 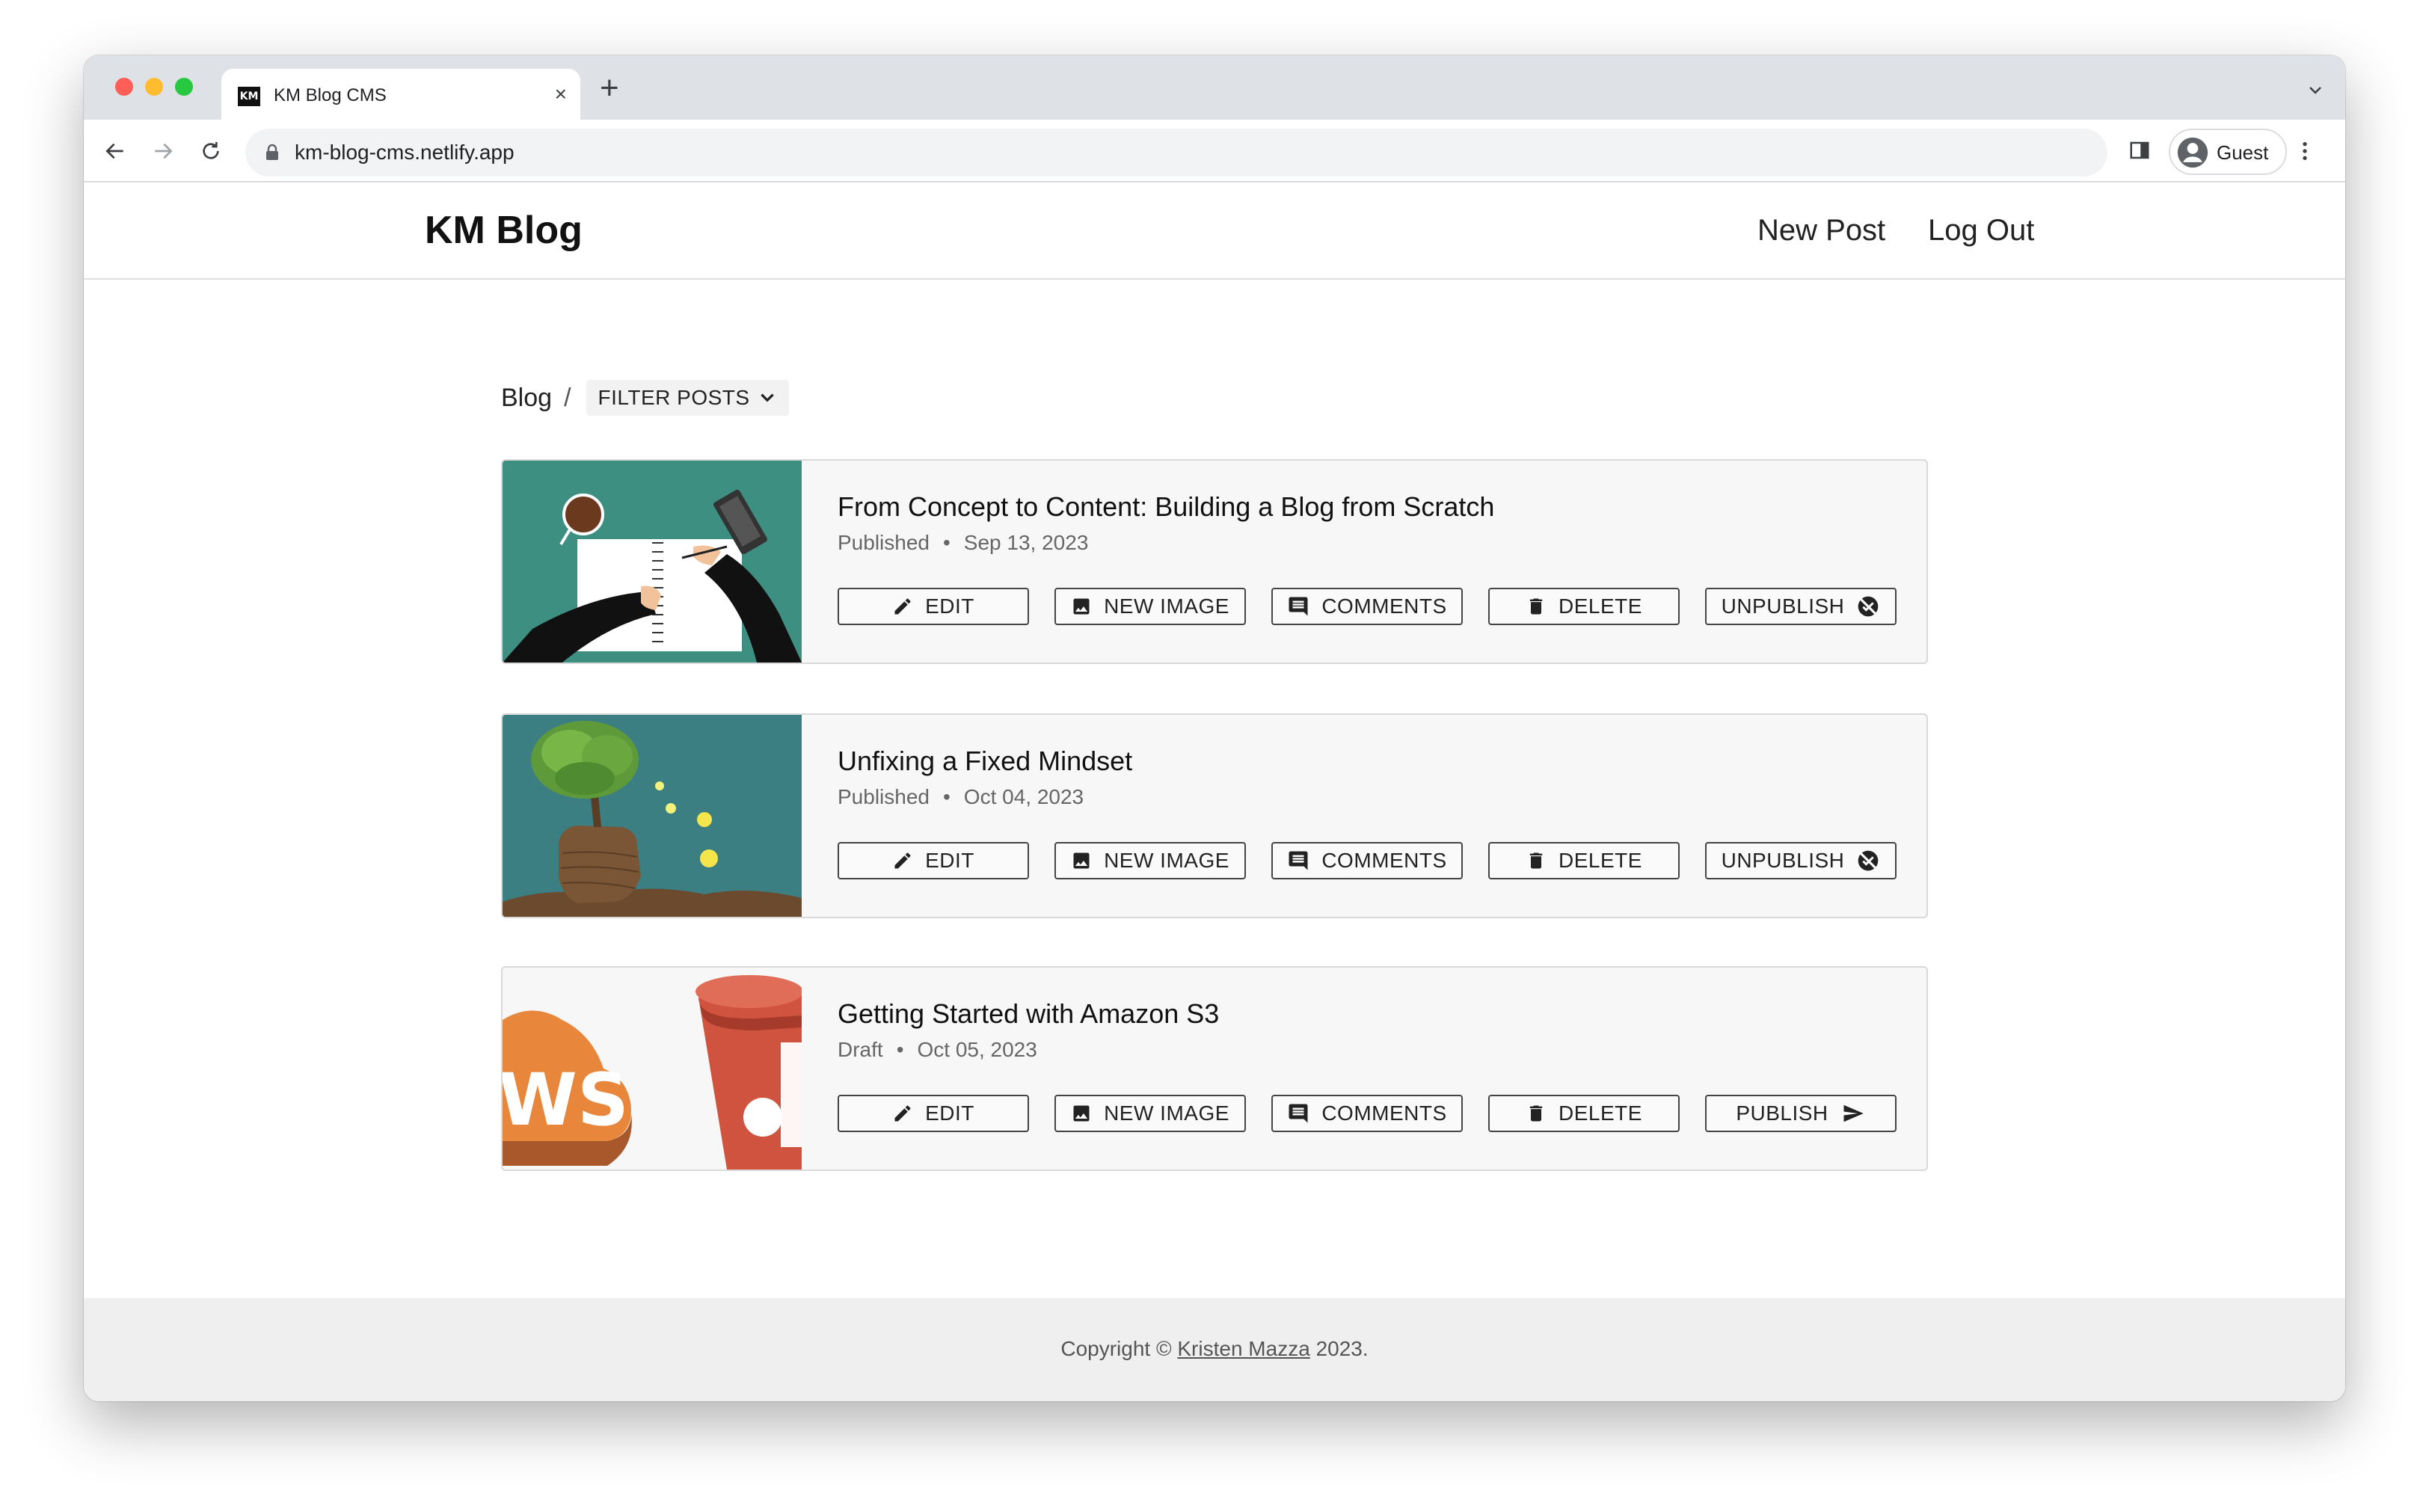 I want to click on back-arrow-icon, so click(x=115, y=151).